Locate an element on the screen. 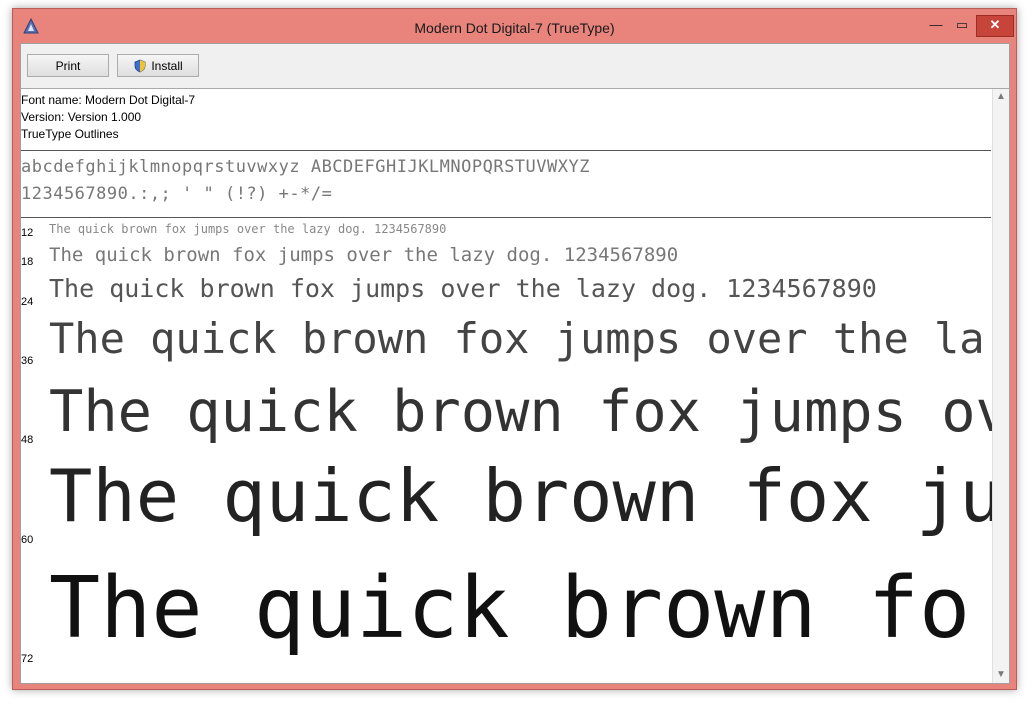 The height and width of the screenshot is (708, 1035). window-title: Modern Dot Digital-7 (TrueType) is located at coordinates (514, 28).